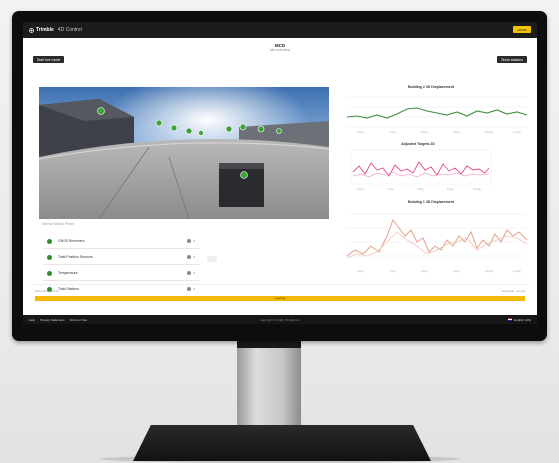  What do you see at coordinates (282, 443) in the screenshot?
I see `monitor-stand-base` at bounding box center [282, 443].